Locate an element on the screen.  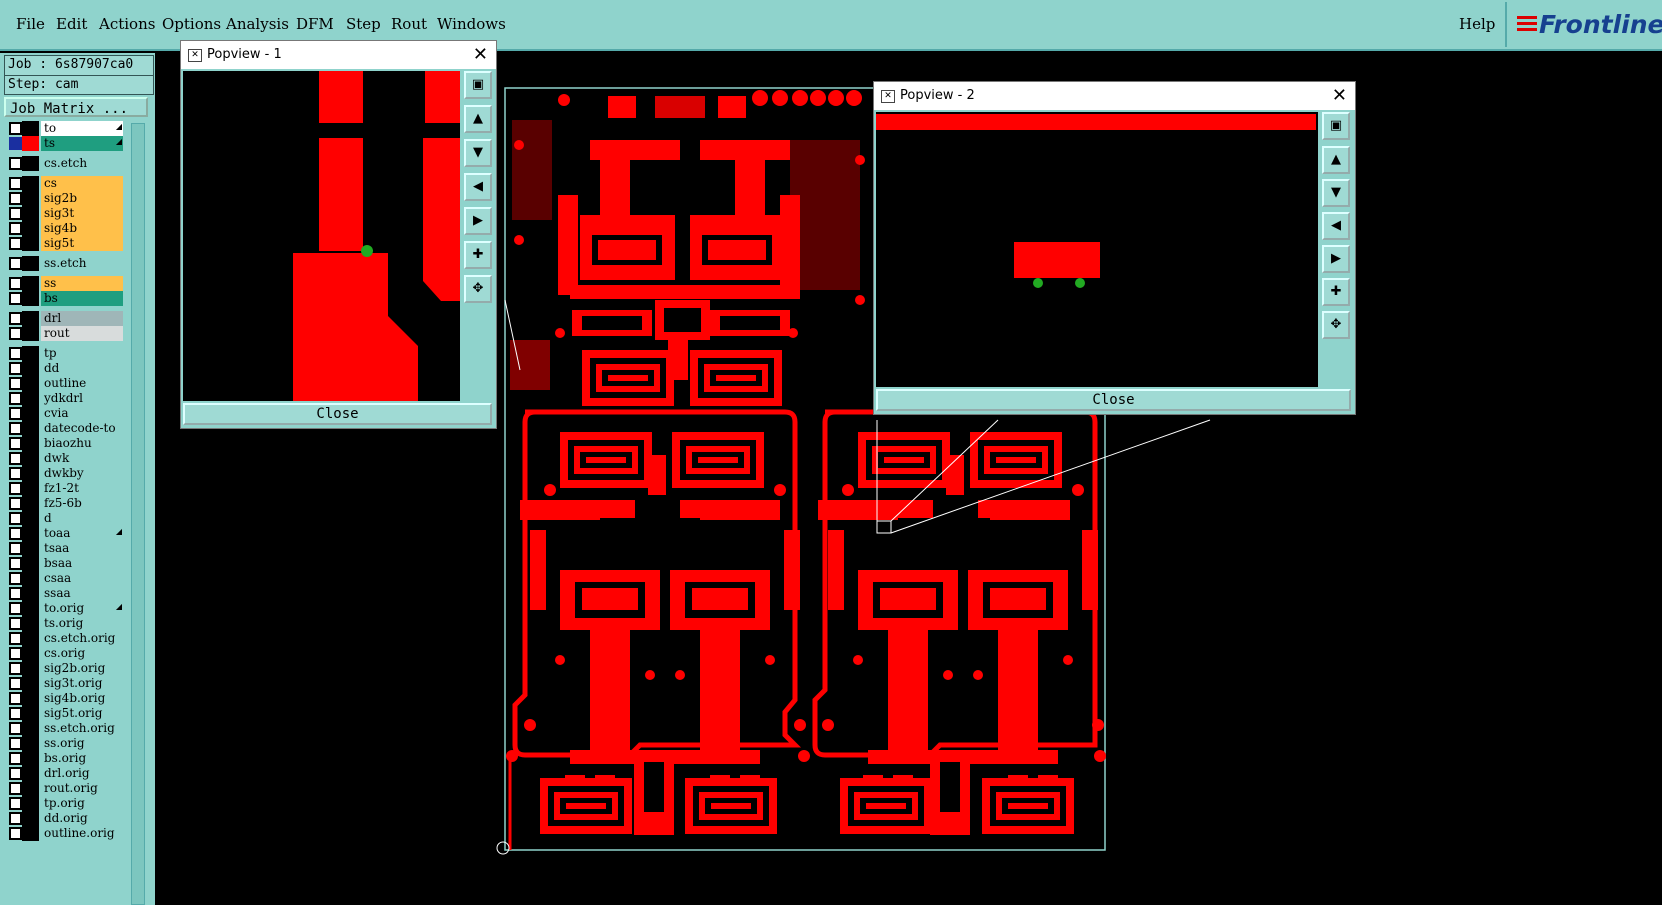
popview-2-window: ✕ Popview - 2 ✕ ▣ ▲ ▼ ◀ ▶ ✚ ✥ Close is located at coordinates (1114, 248).